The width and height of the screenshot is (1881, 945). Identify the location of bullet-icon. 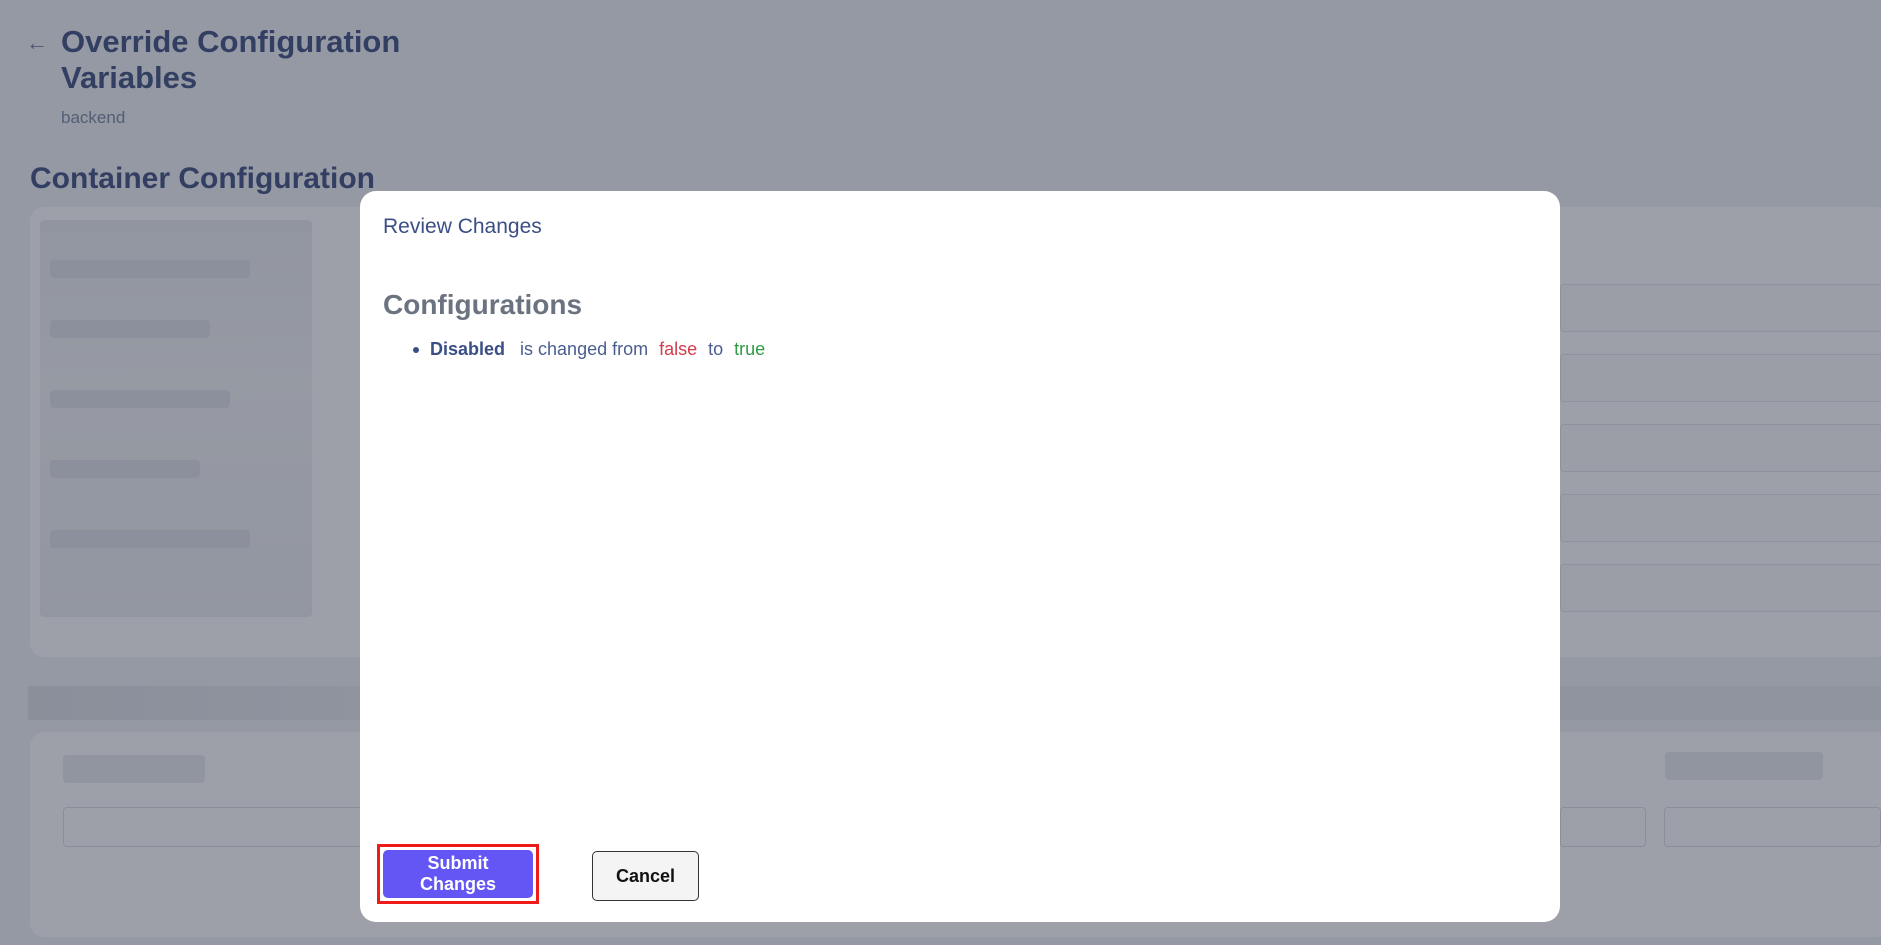
(416, 349).